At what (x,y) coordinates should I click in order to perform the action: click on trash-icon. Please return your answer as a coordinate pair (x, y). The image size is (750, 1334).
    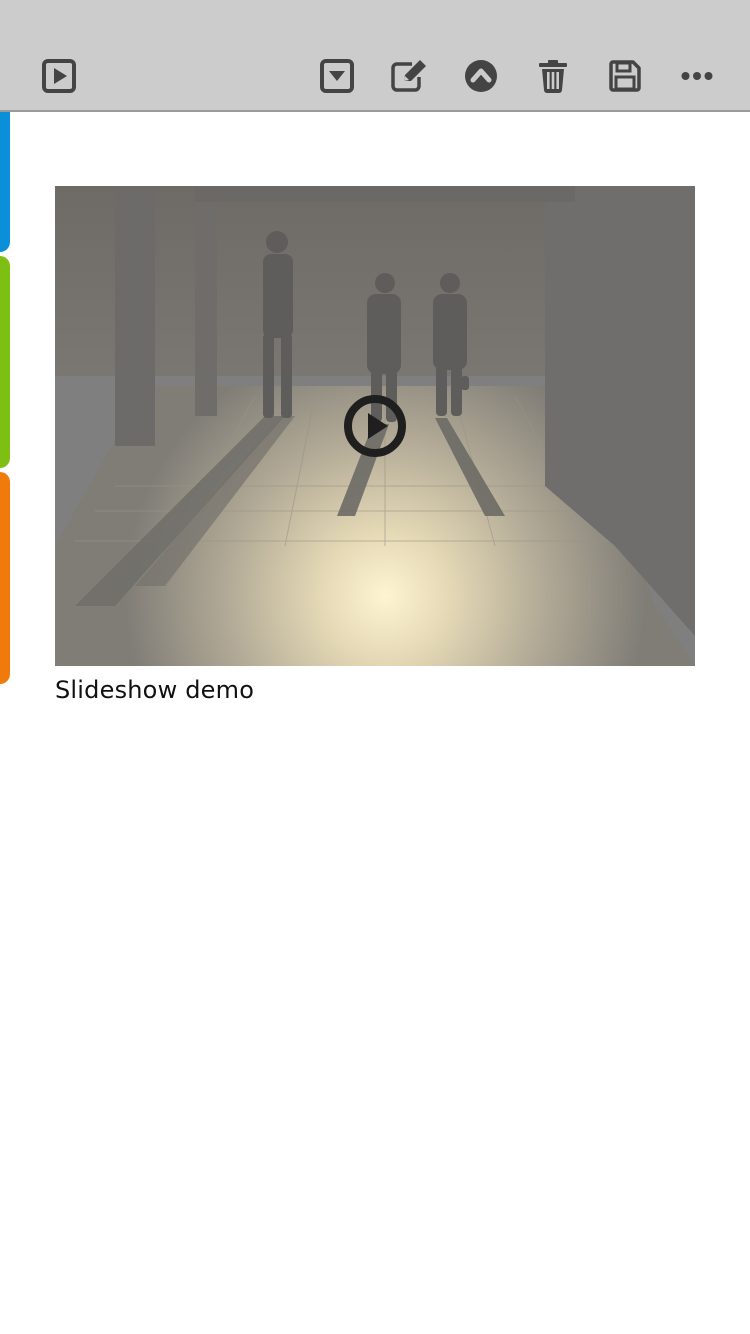
    Looking at the image, I should click on (553, 76).